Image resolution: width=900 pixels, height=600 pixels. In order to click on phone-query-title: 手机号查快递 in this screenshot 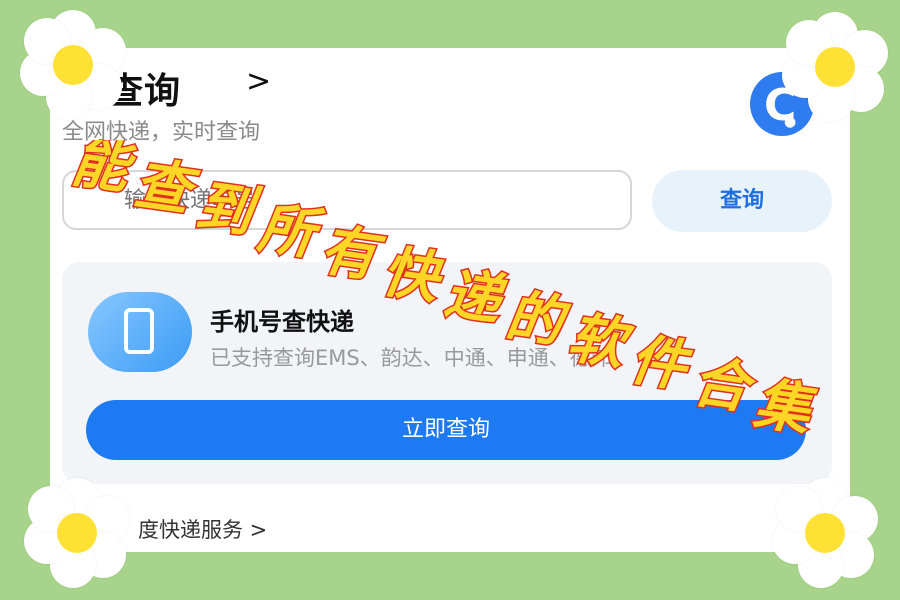, I will do `click(282, 322)`.